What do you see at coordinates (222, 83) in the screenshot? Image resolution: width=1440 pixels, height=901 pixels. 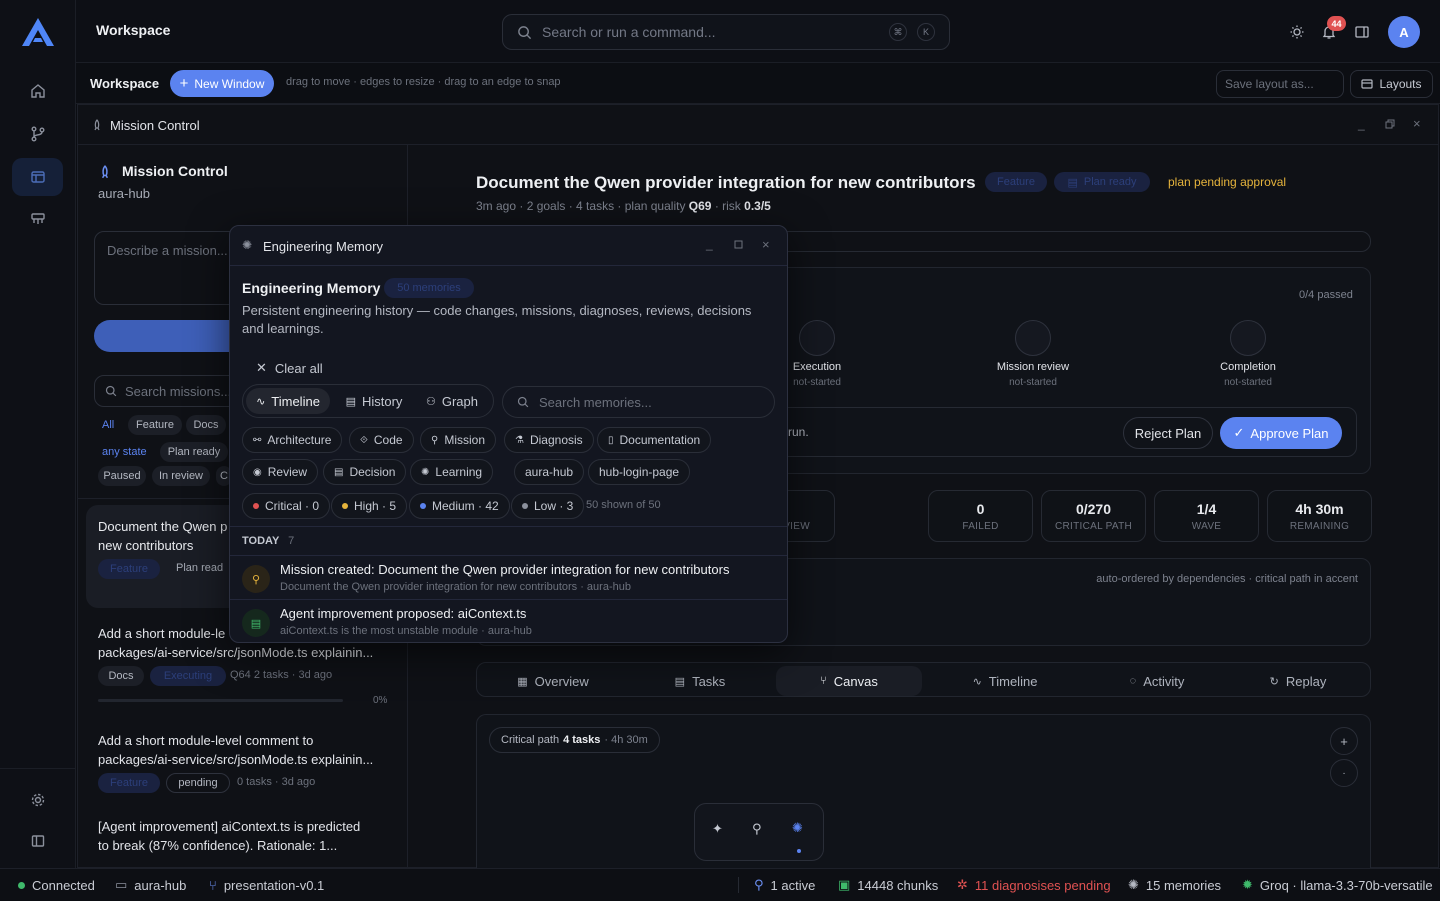 I see `new-window-button: + New Window` at bounding box center [222, 83].